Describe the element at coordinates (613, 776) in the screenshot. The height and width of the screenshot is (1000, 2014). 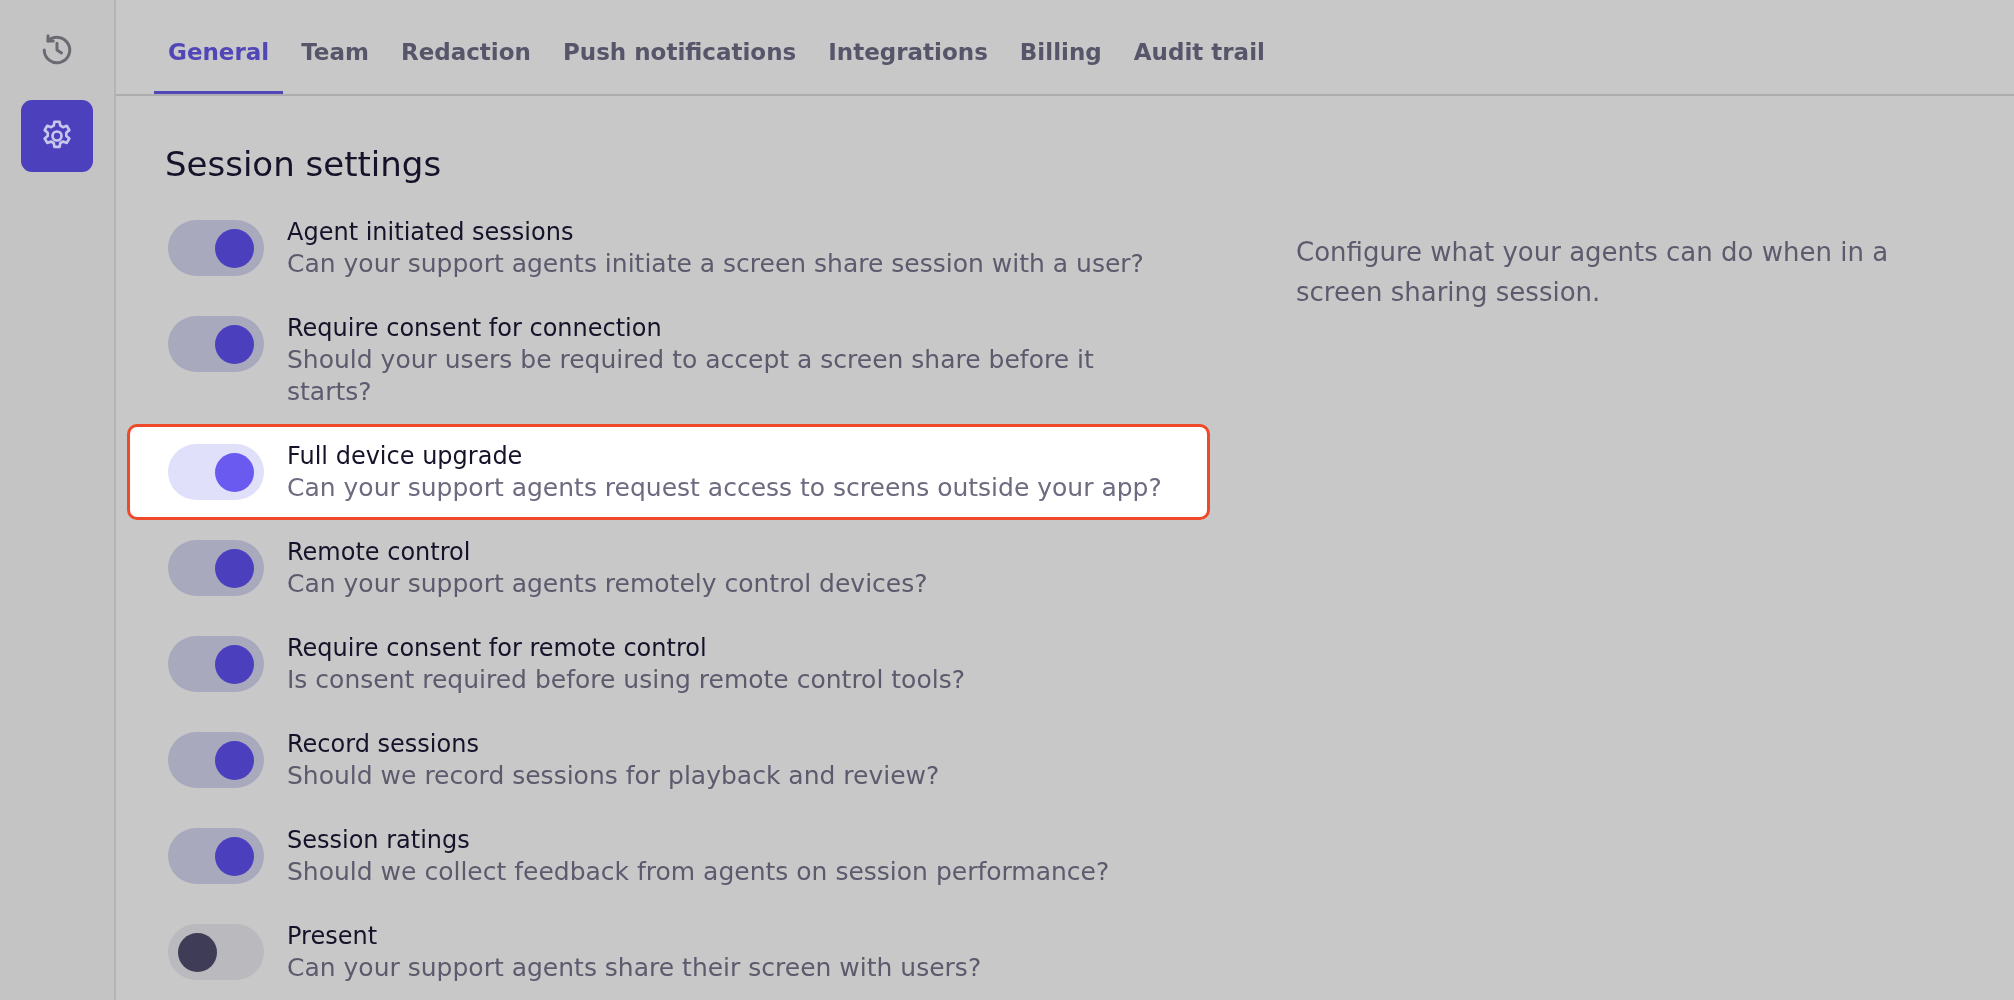
I see `setting-description: Should we record sessions for playback and review?` at that location.